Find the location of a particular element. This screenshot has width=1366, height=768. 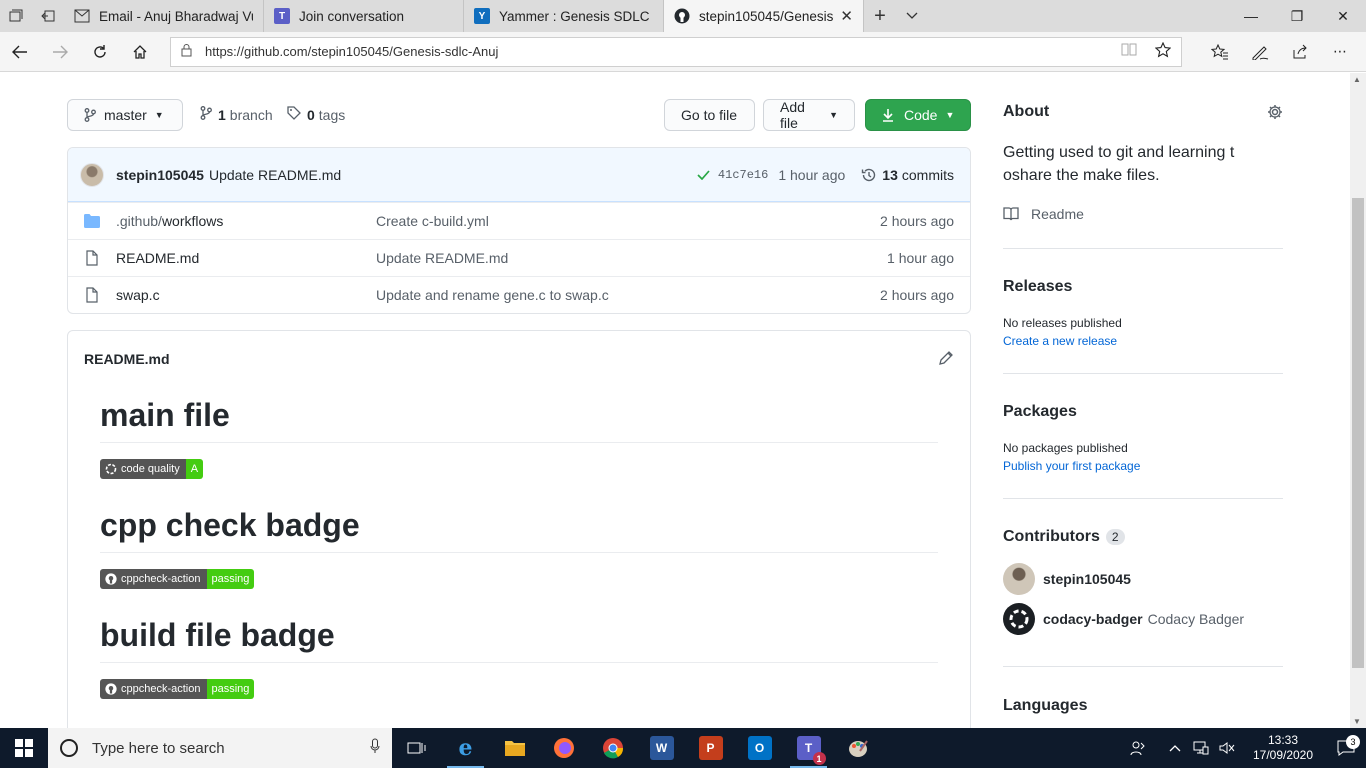

favorite-star-icon is located at coordinates (1163, 51).